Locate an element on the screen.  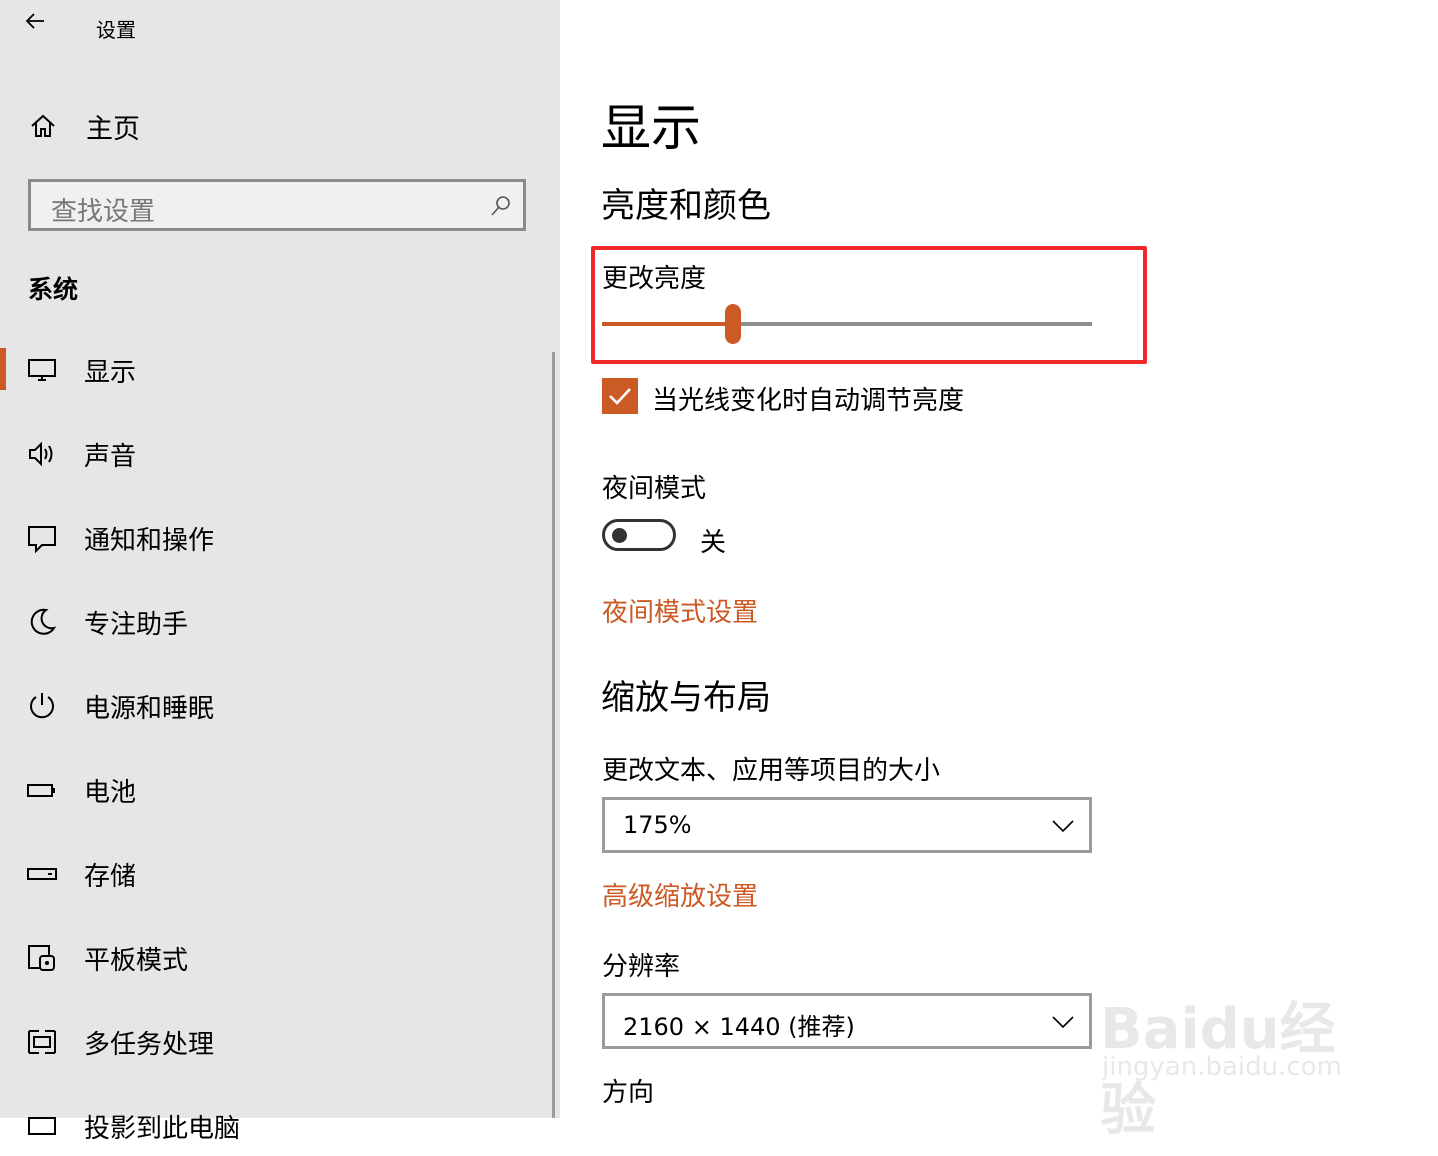
resolution-dropdown: 2160 × 1440 (推荐) is located at coordinates (847, 1021).